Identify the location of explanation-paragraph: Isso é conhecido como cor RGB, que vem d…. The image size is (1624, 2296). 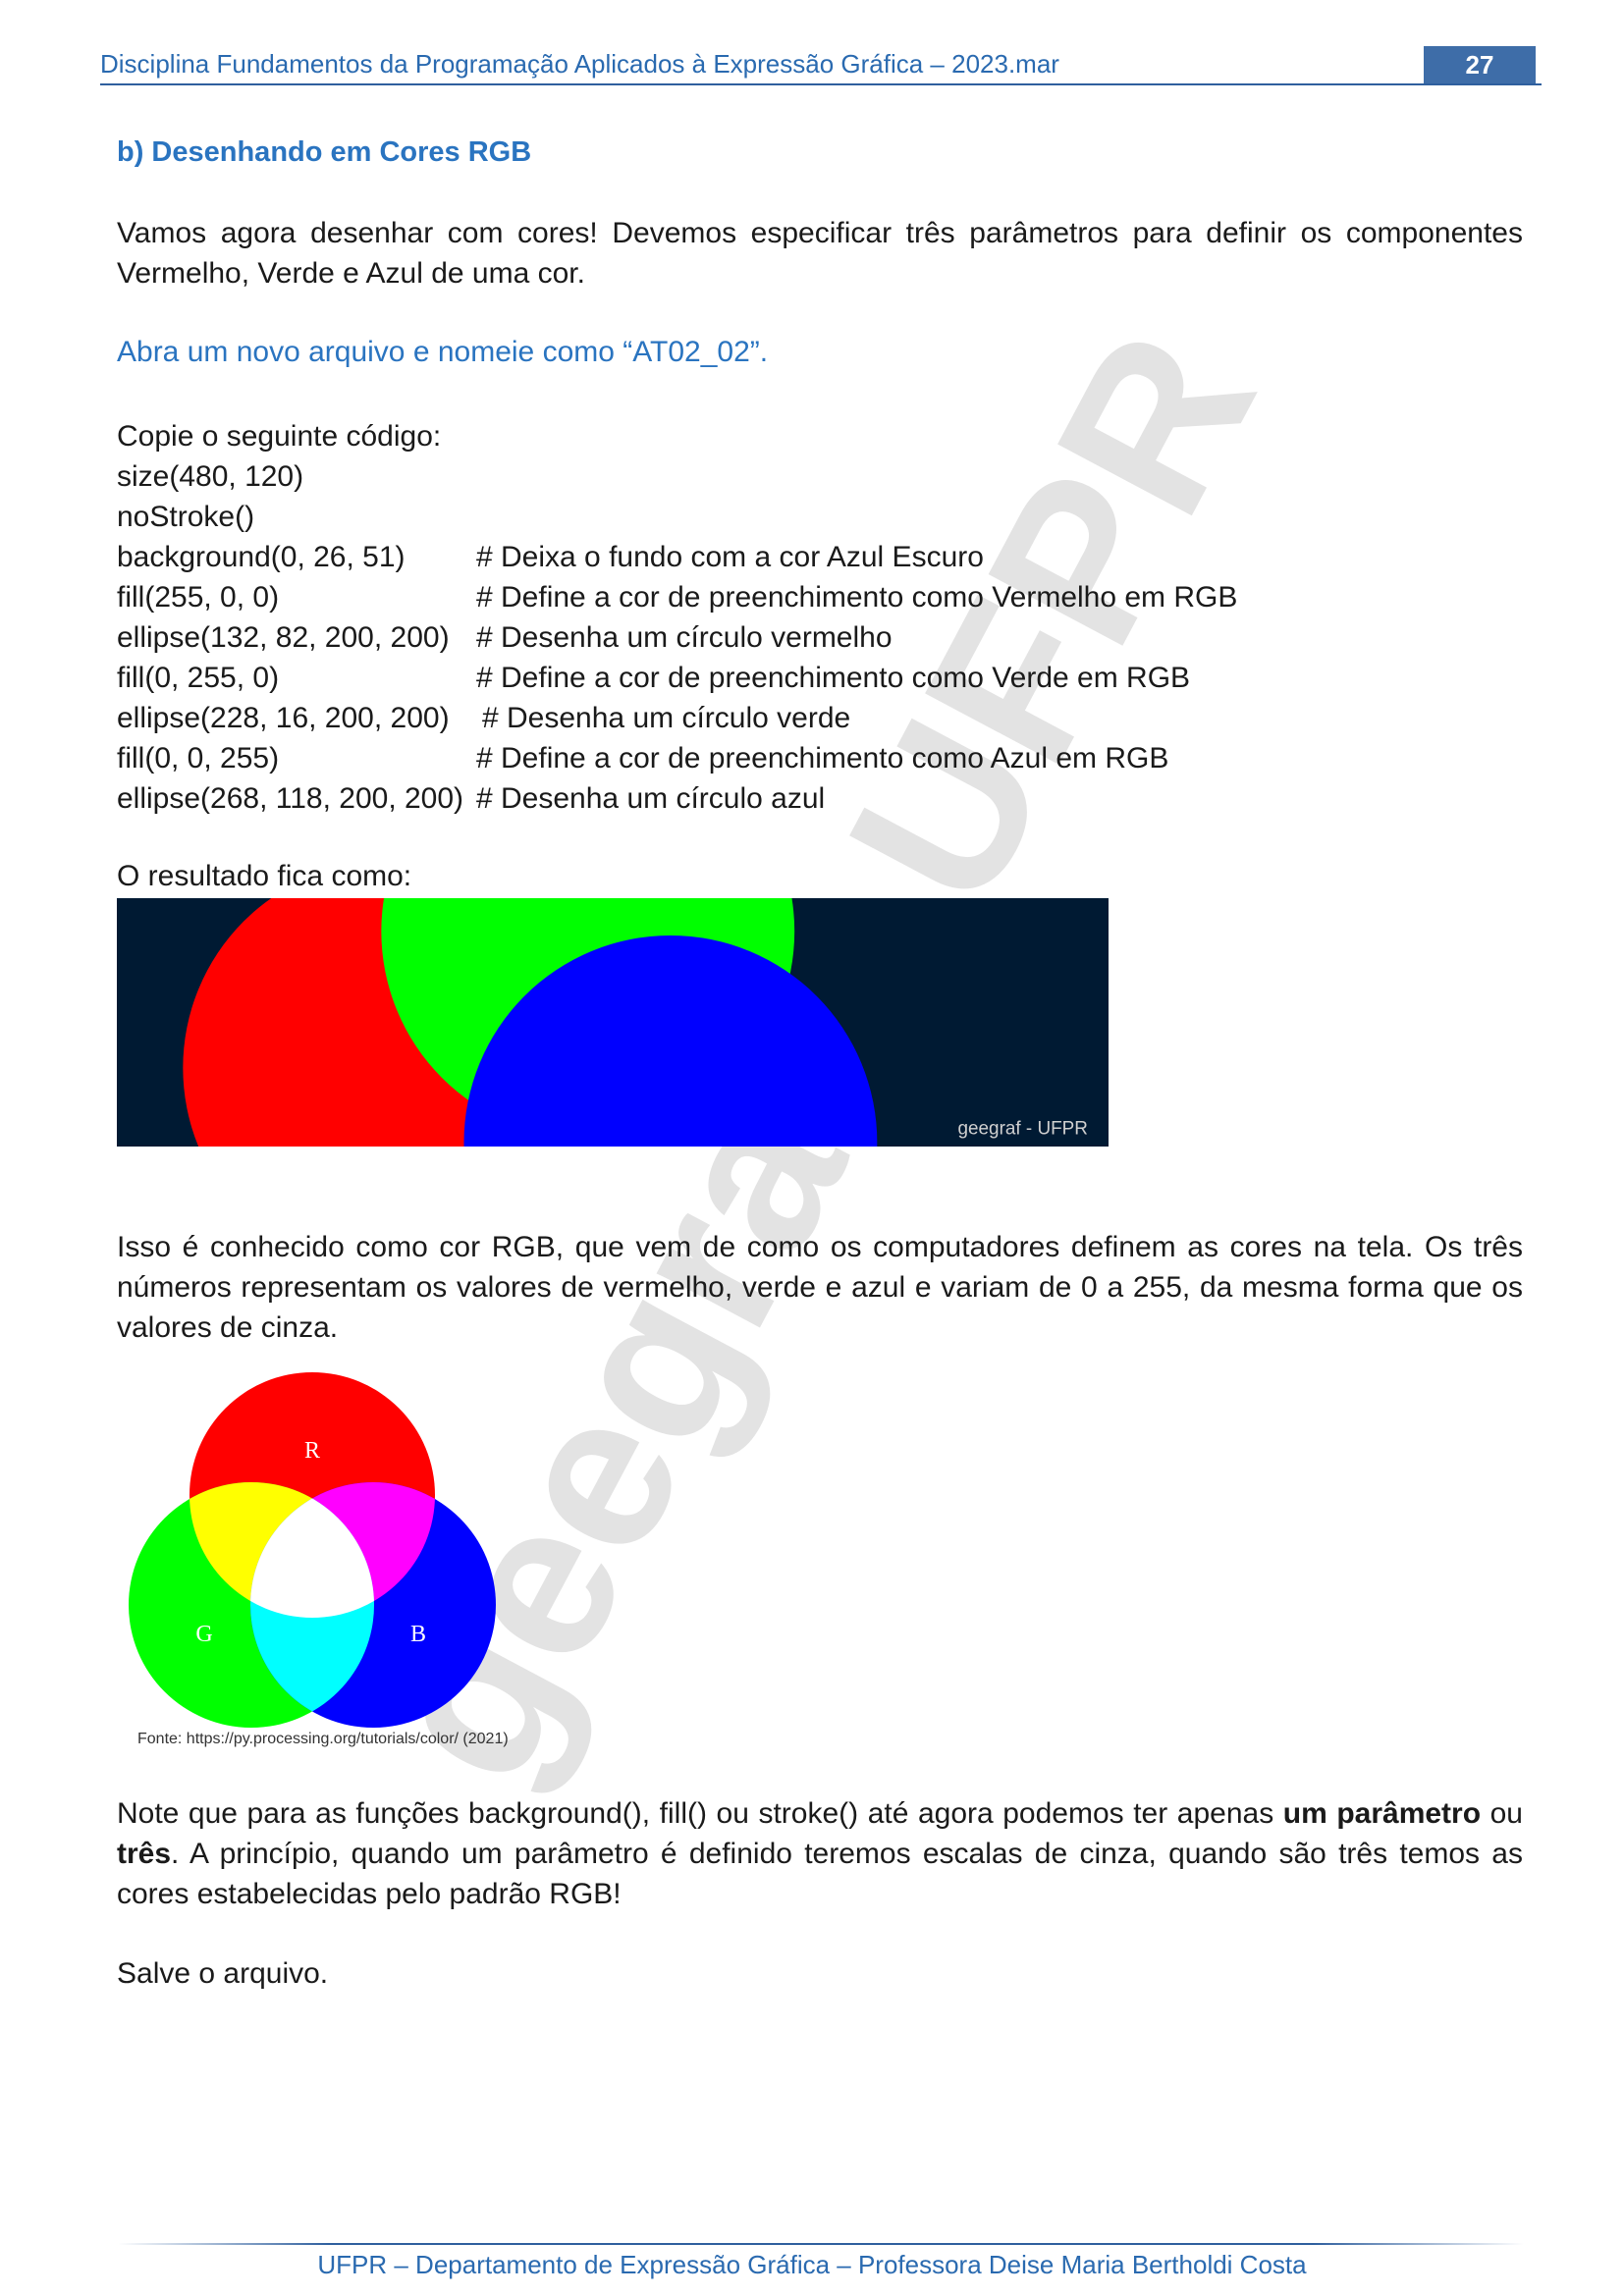
(820, 1288).